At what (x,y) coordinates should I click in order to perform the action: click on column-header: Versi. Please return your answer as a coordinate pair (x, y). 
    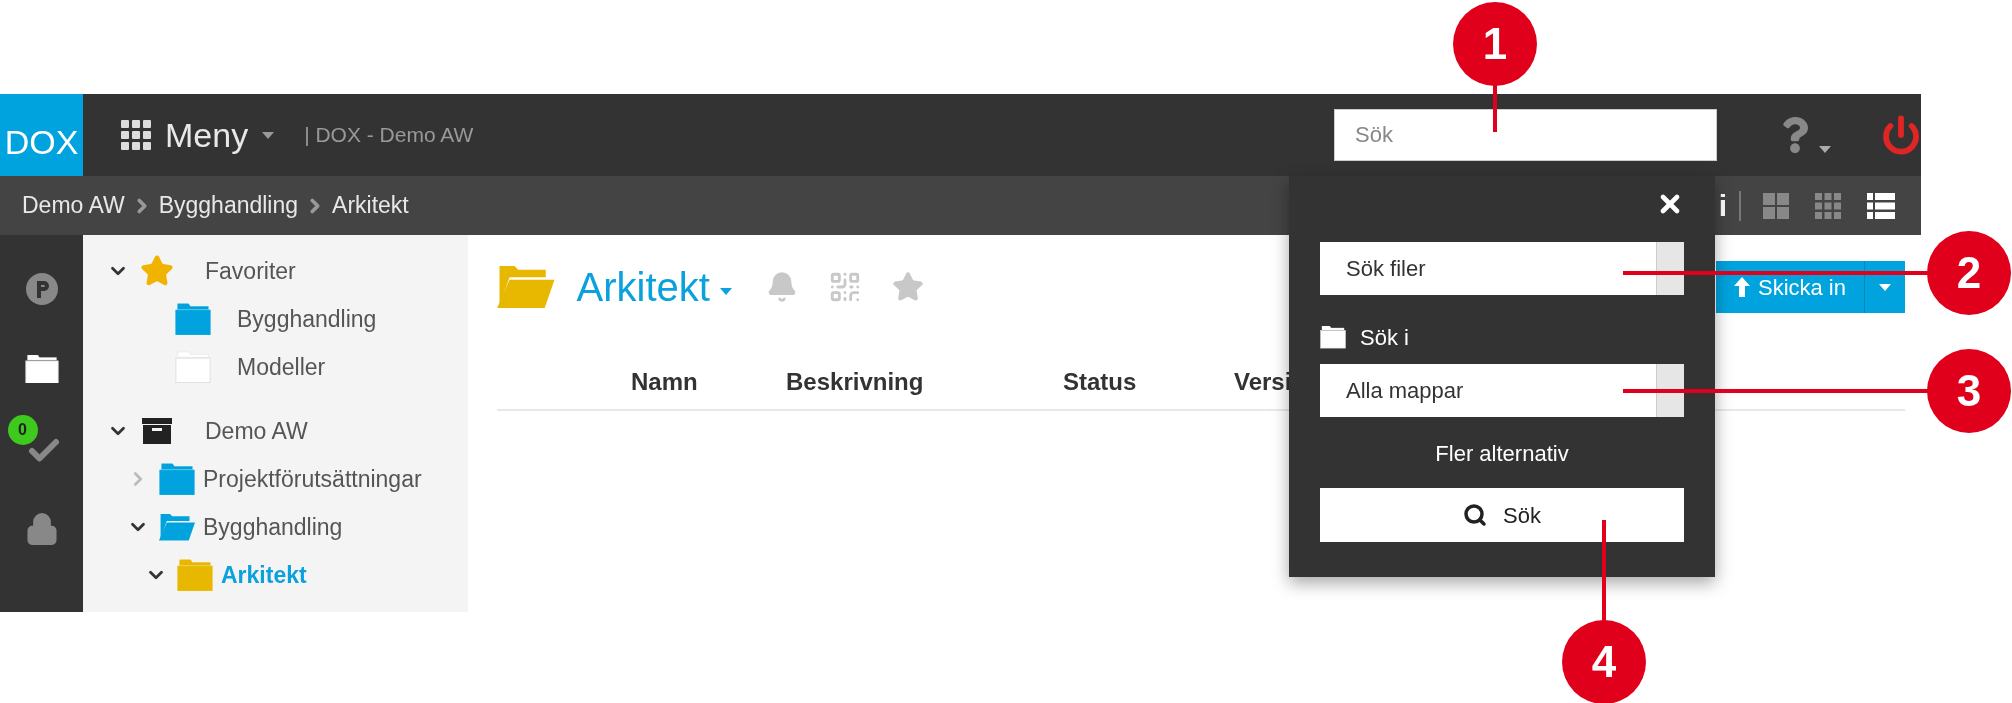
    Looking at the image, I should click on (1263, 382).